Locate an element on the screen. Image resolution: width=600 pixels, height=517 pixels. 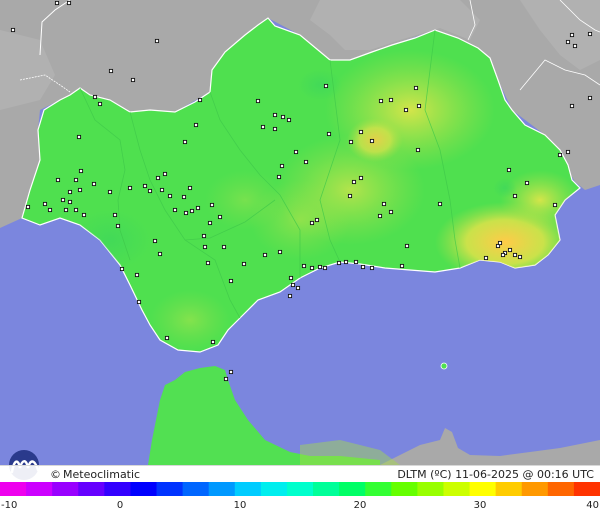
legend-tick: 0 is located at coordinates (120, 505).